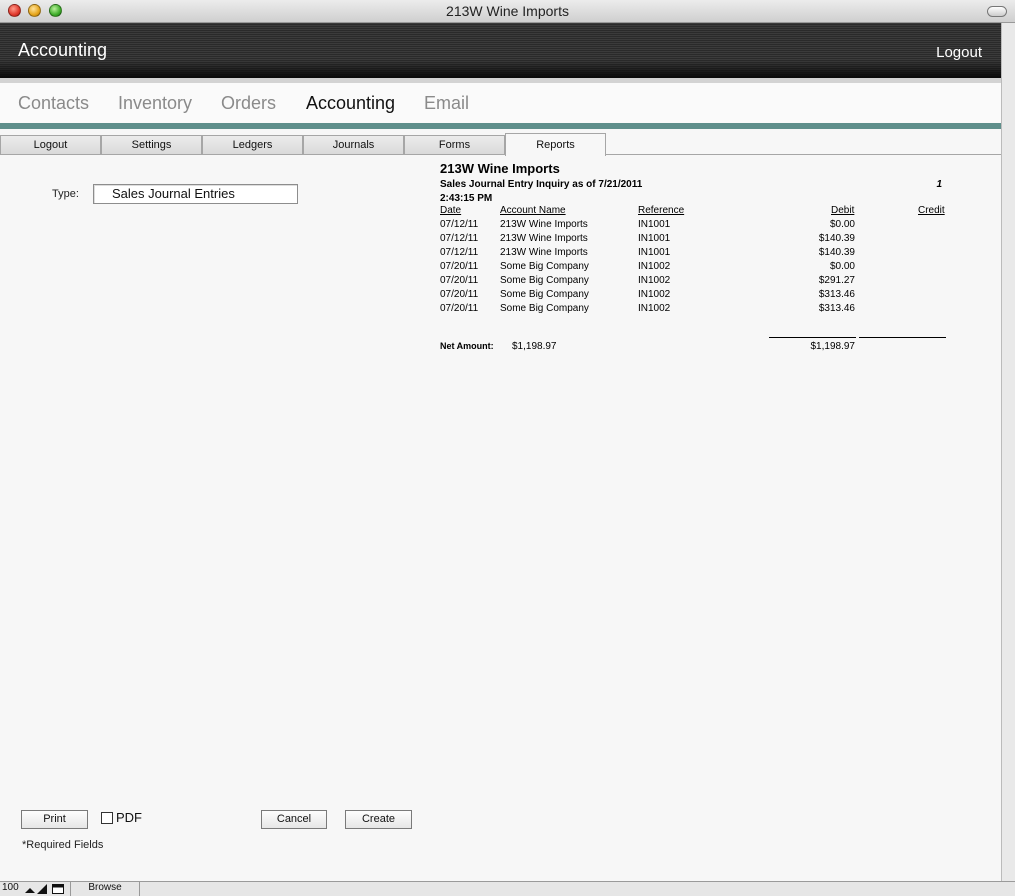 Image resolution: width=1015 pixels, height=896 pixels. What do you see at coordinates (248, 103) in the screenshot?
I see `module-orders: Orders` at bounding box center [248, 103].